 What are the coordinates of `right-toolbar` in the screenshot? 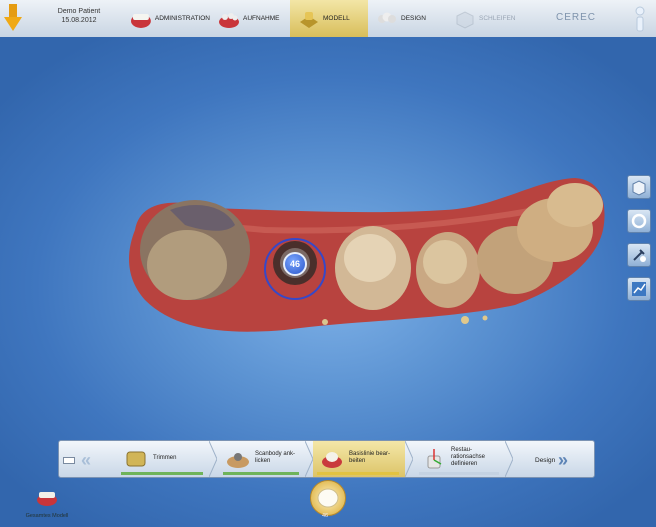 It's located at (639, 243).